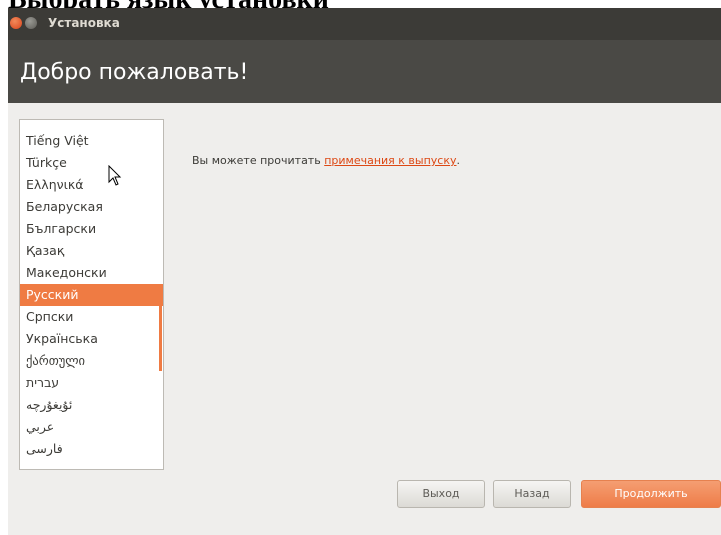  Describe the element at coordinates (91, 361) in the screenshot. I see `language-item: ქართული` at that location.